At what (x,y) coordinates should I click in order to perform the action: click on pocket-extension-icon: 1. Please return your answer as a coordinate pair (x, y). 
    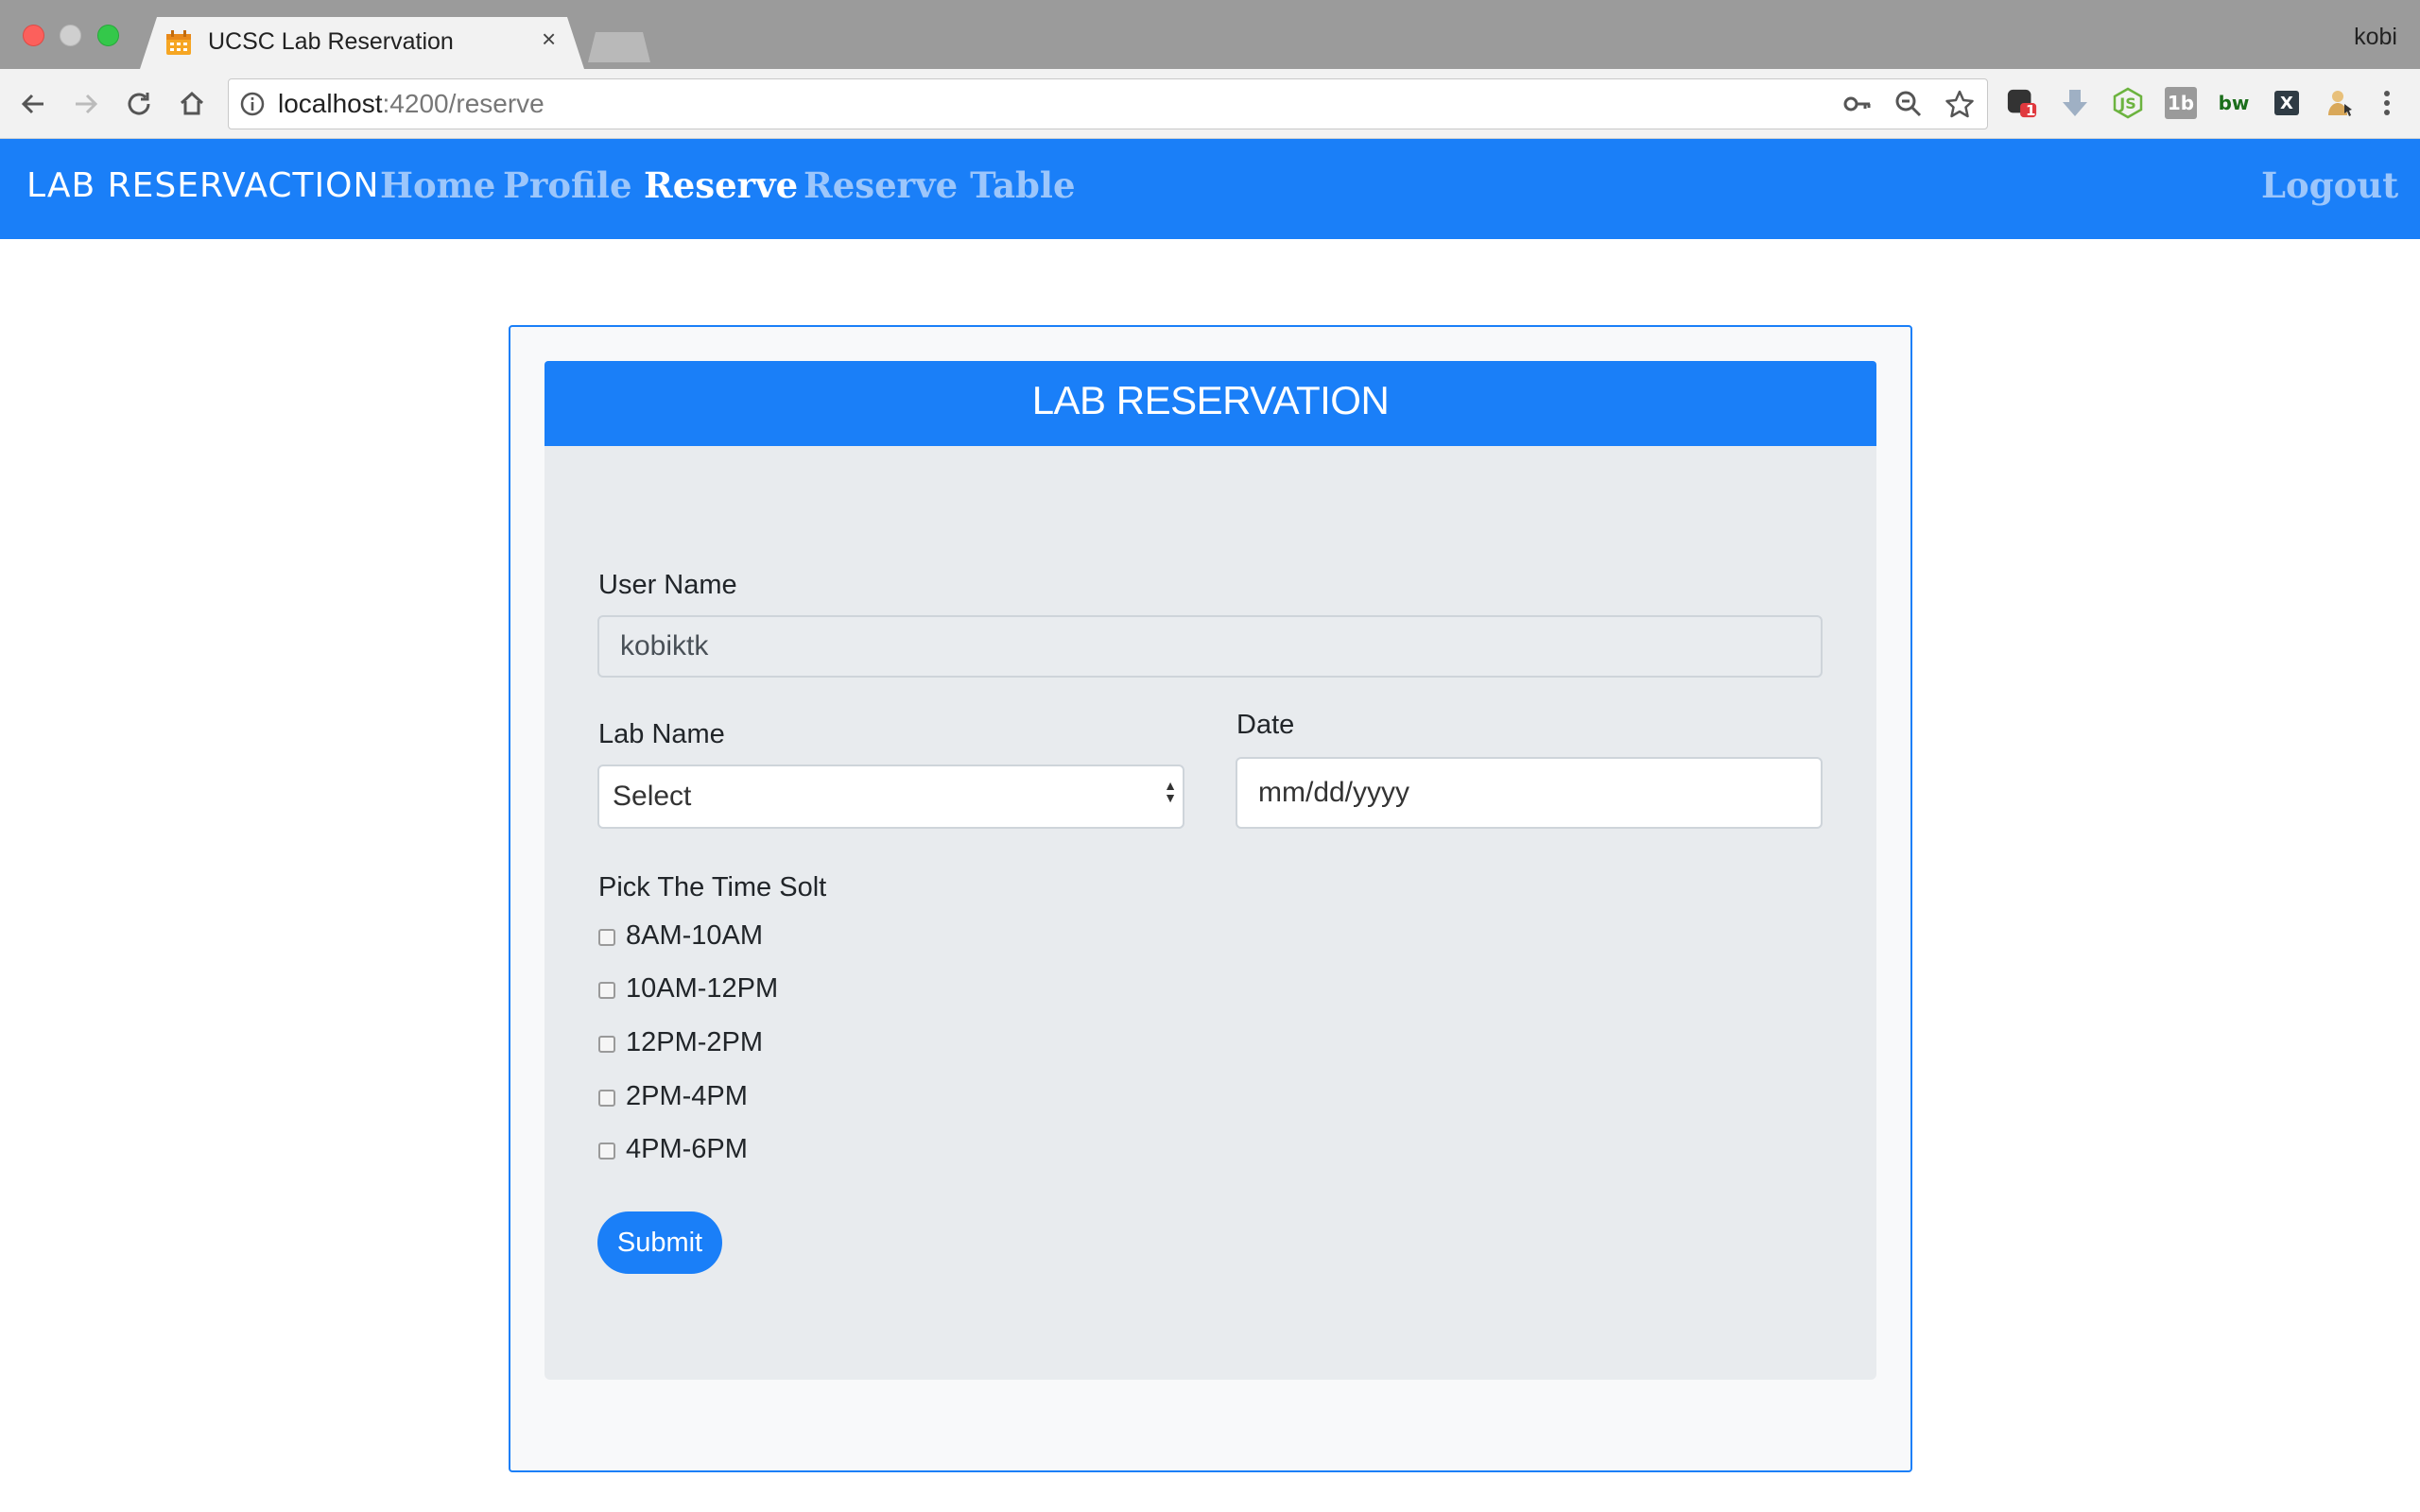
    Looking at the image, I should click on (2022, 103).